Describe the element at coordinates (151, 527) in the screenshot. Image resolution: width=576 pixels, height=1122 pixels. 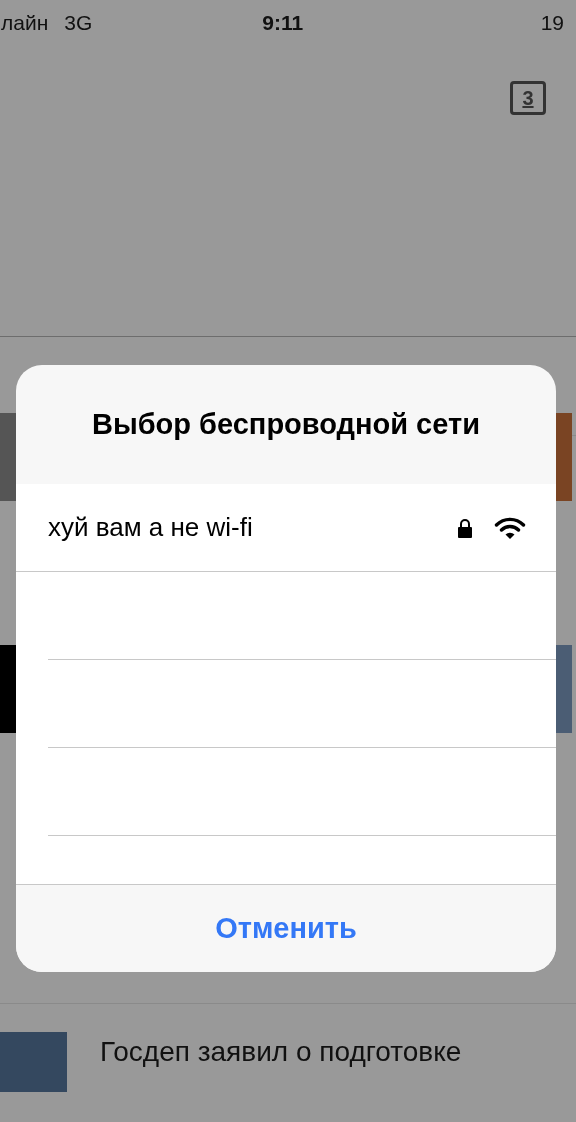
I see `network-name: хуй вам а не wi-fi` at that location.